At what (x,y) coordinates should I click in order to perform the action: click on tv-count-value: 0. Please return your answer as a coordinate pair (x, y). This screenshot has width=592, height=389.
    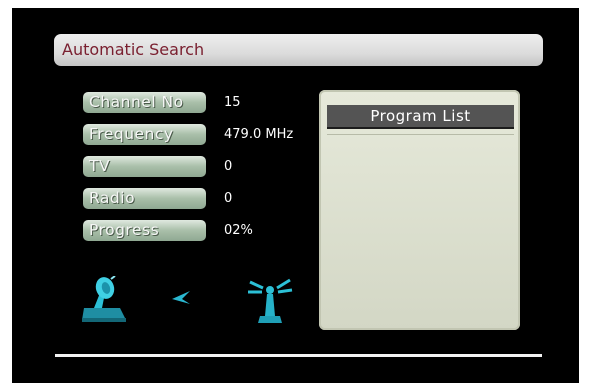
    Looking at the image, I should click on (228, 166).